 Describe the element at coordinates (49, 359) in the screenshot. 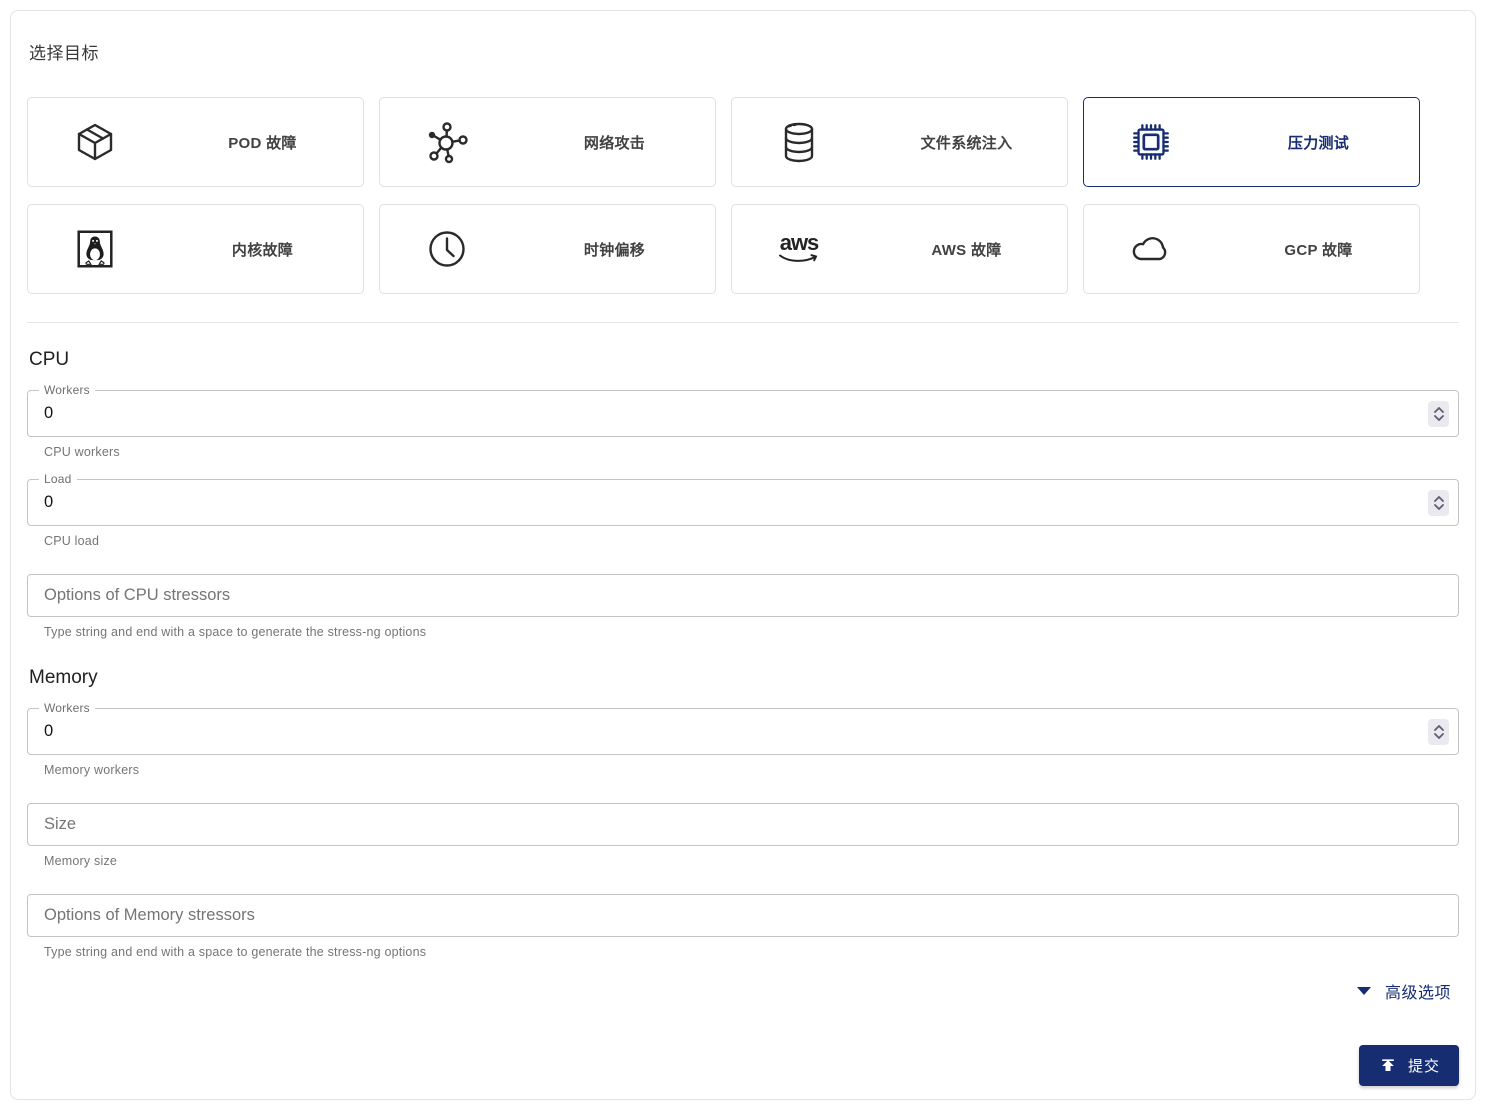

I see `cpu-section-heading: CPU` at that location.